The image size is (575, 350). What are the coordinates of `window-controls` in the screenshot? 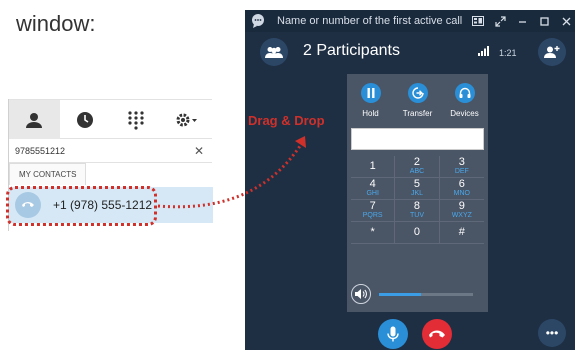 It's located at (520, 21).